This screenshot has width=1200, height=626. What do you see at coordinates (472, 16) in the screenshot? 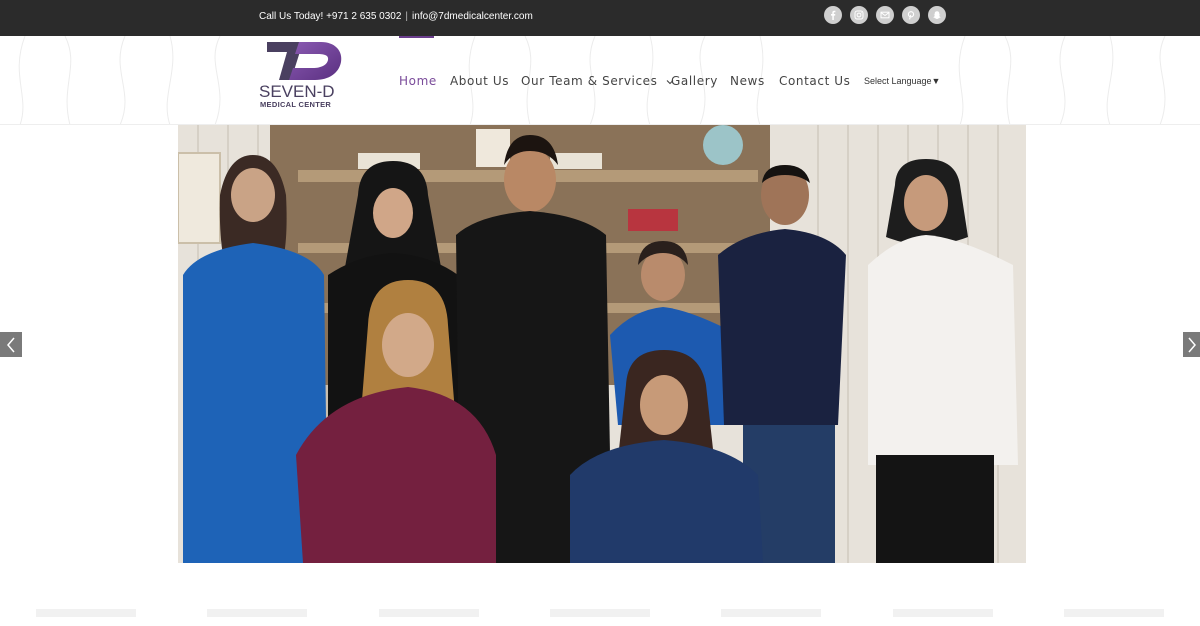
I see `email-link: info@7dmedicalcenter.com` at bounding box center [472, 16].